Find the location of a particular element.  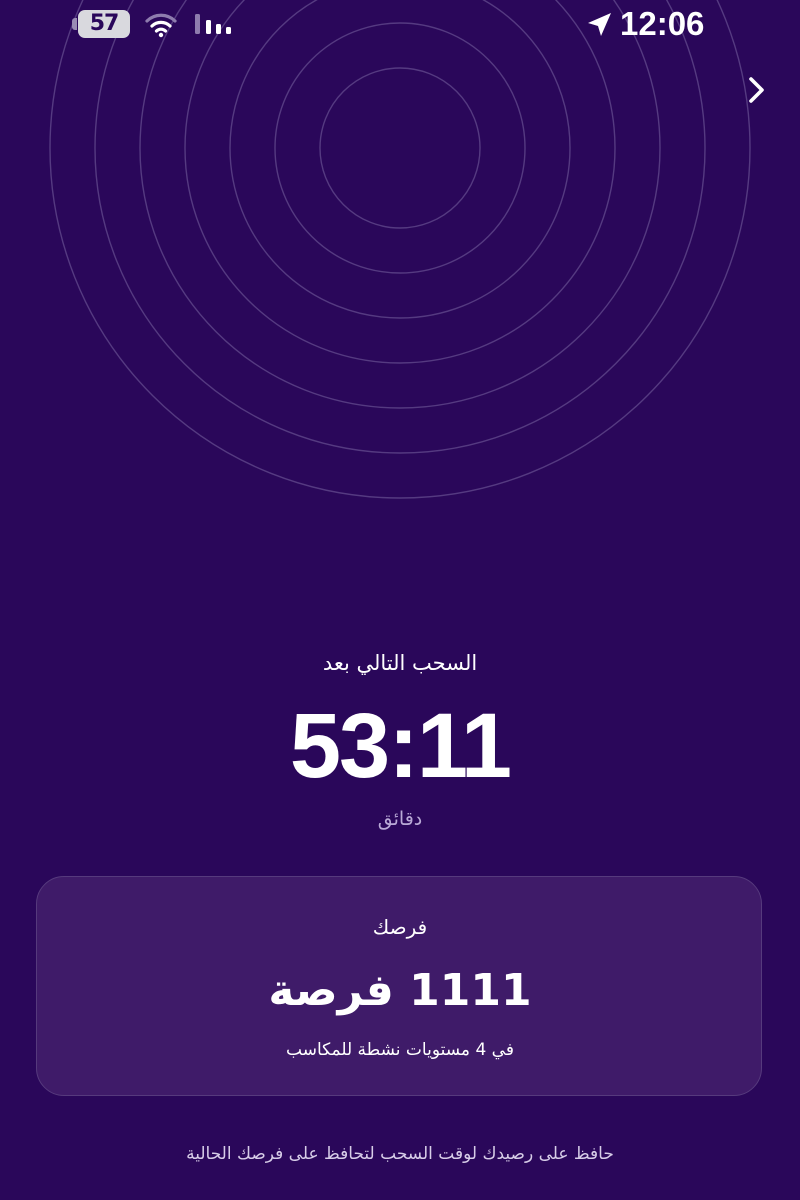

chances-subtitle: في 4 مستويات نشطة للمكاسب is located at coordinates (400, 1050).